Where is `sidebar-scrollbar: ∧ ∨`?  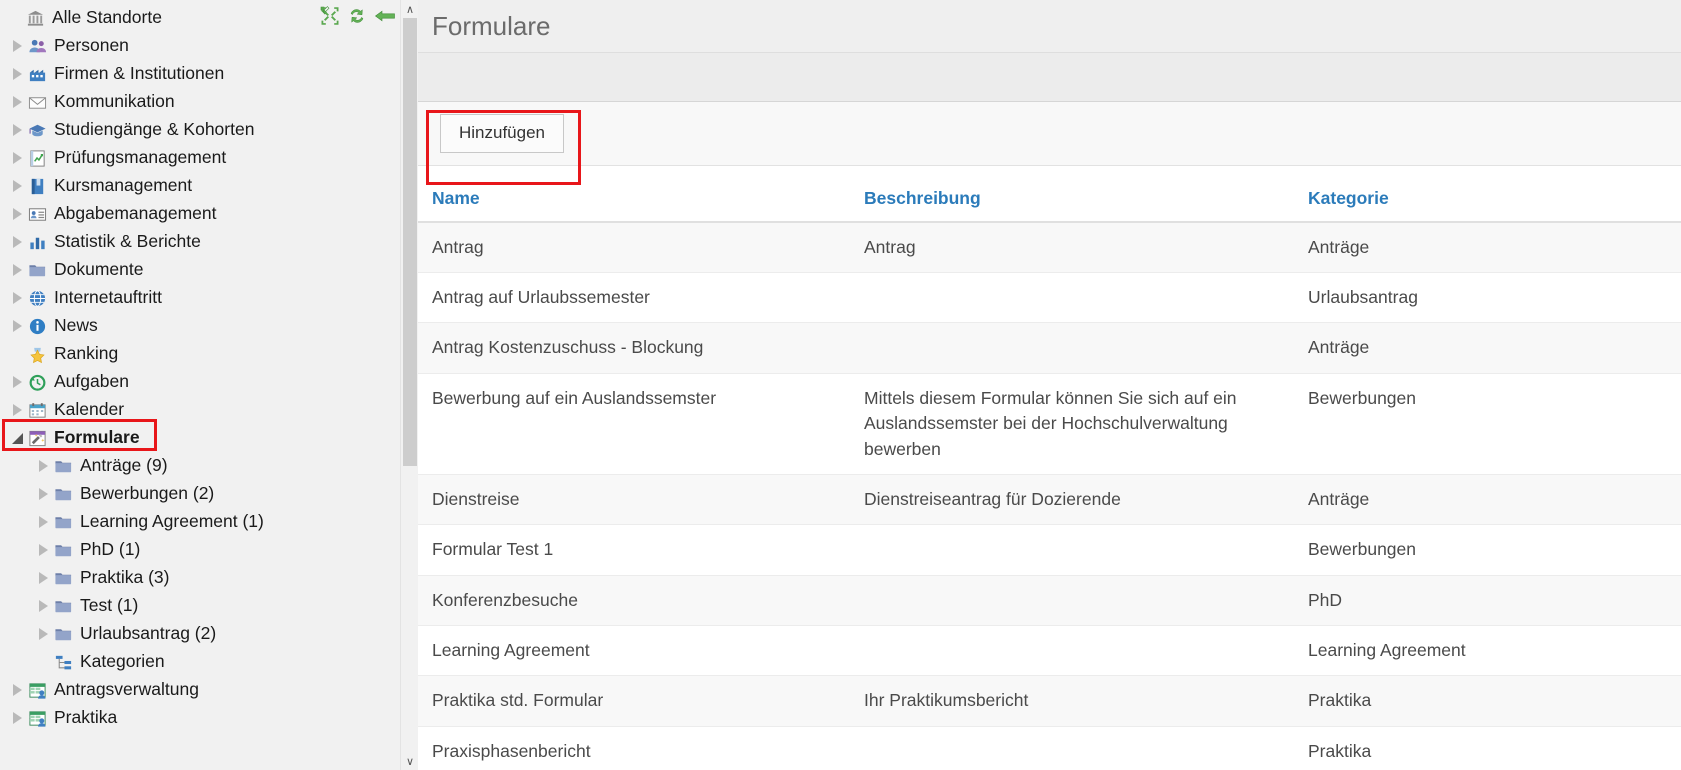 sidebar-scrollbar: ∧ ∨ is located at coordinates (409, 385).